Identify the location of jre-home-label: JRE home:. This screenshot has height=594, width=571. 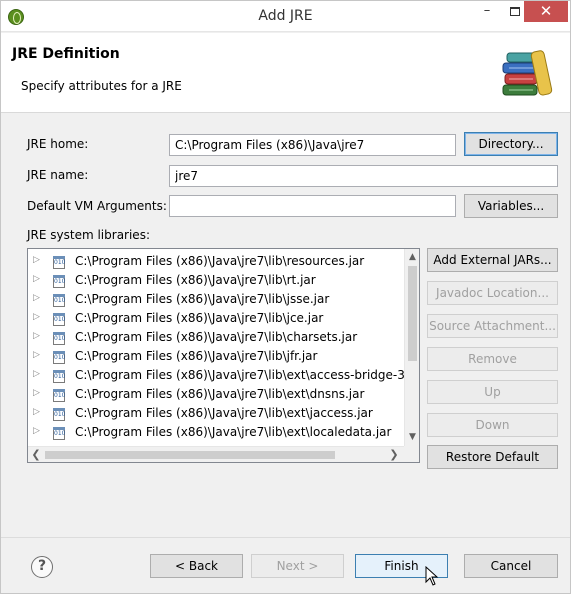
(58, 144).